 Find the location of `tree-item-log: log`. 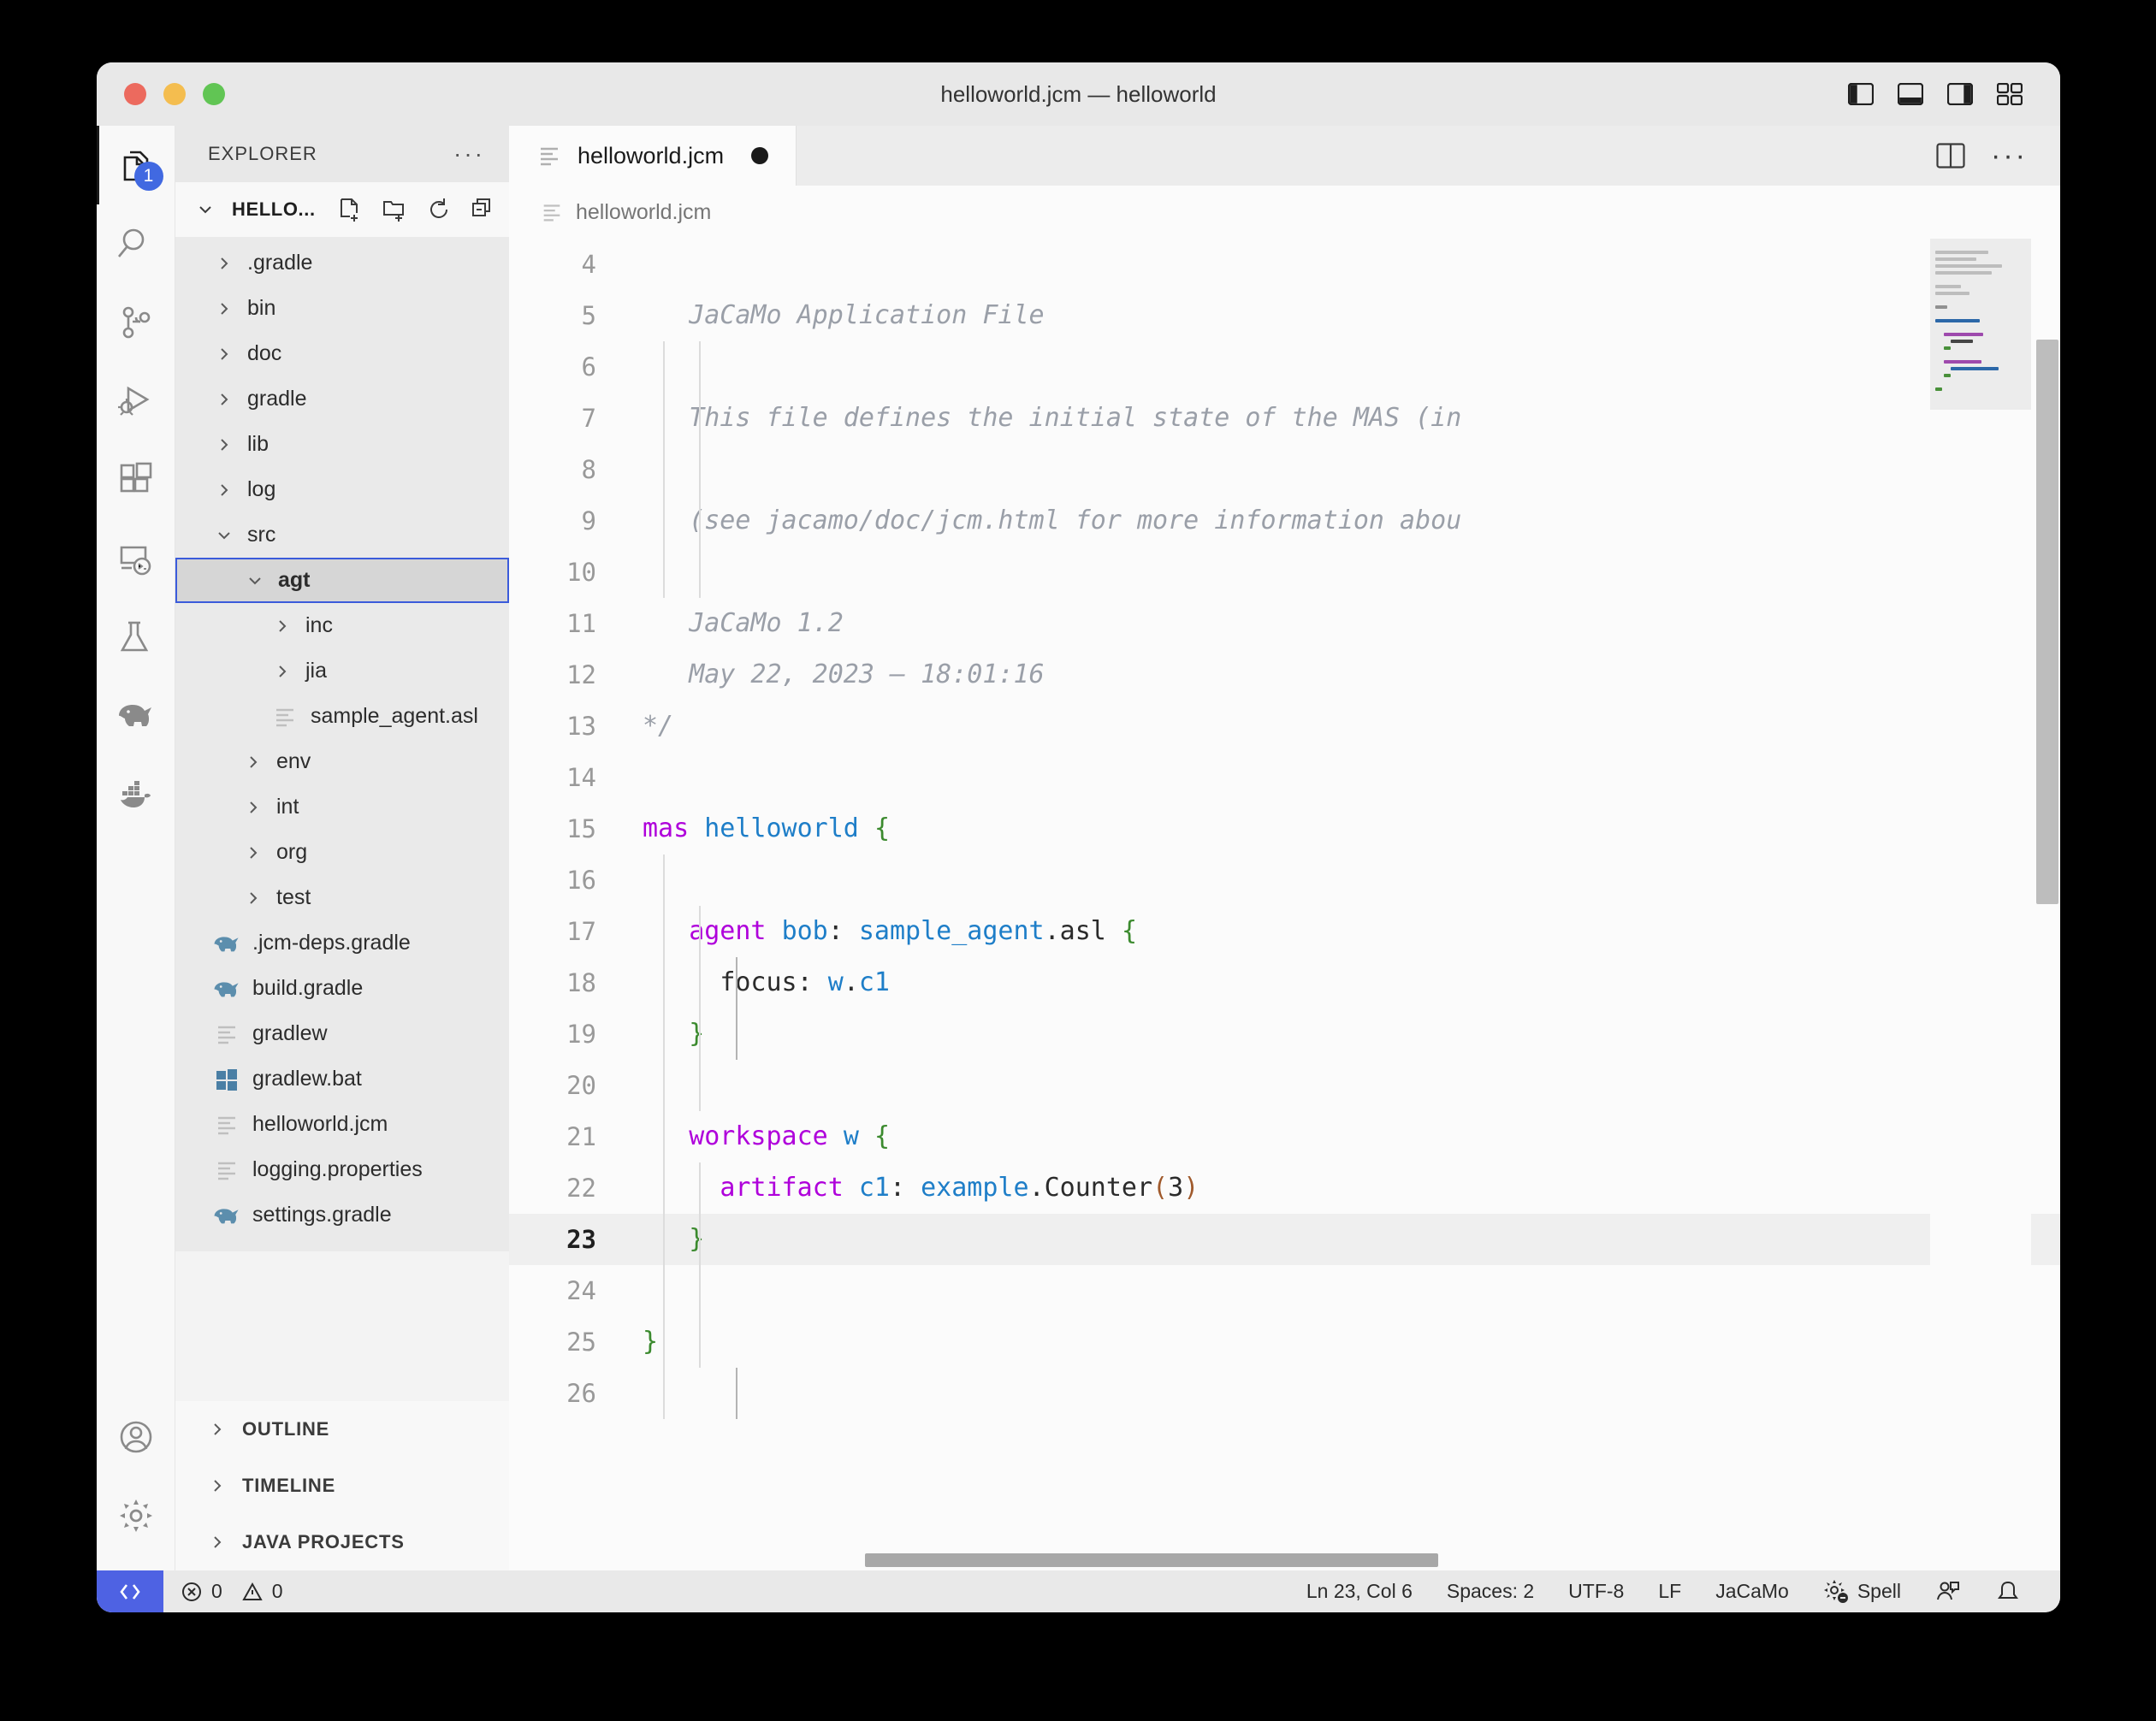

tree-item-log: log is located at coordinates (342, 489).